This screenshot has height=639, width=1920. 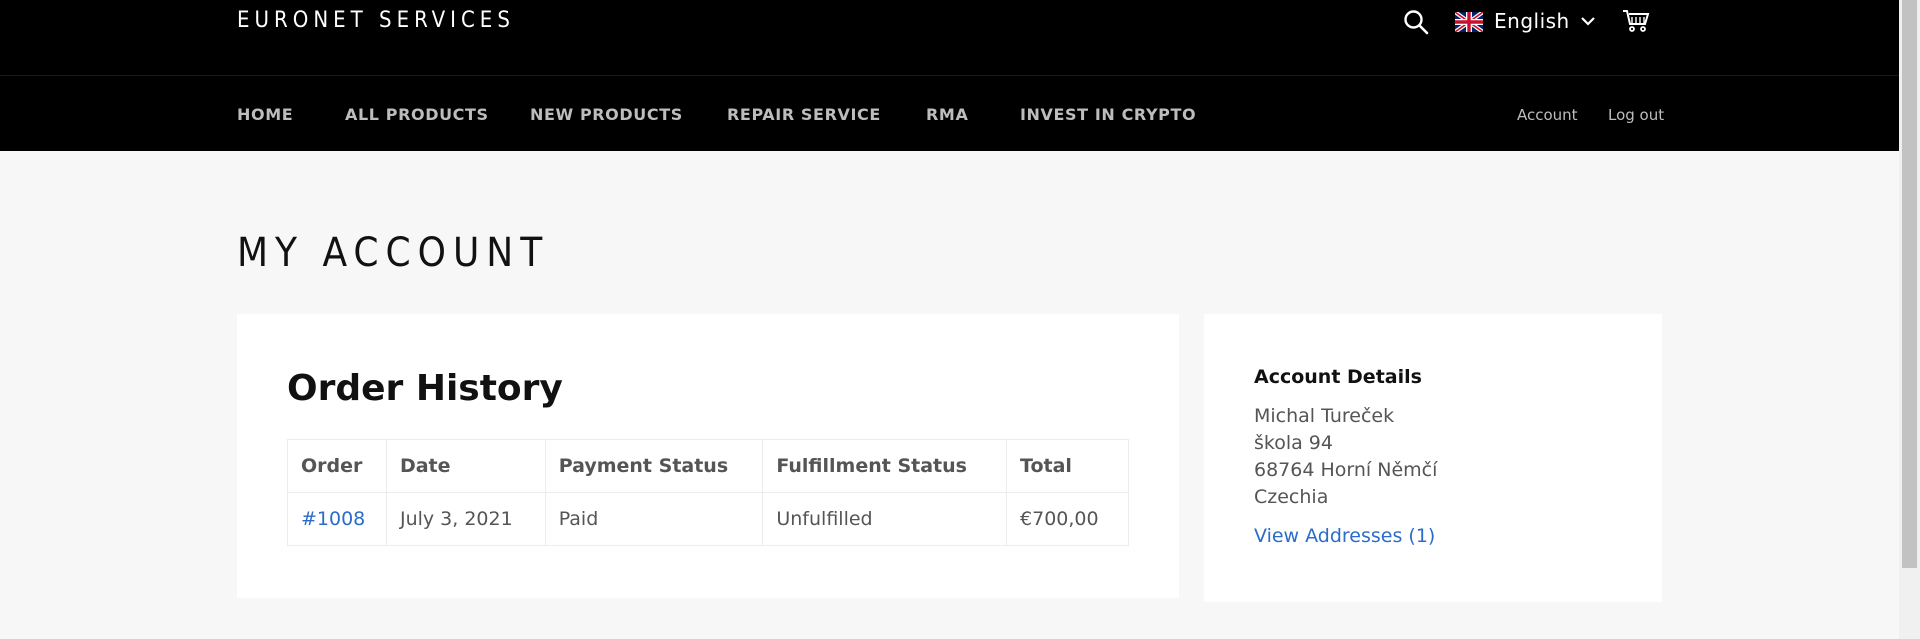 What do you see at coordinates (1344, 536) in the screenshot?
I see `view-addresses-link: View Addresses (1)` at bounding box center [1344, 536].